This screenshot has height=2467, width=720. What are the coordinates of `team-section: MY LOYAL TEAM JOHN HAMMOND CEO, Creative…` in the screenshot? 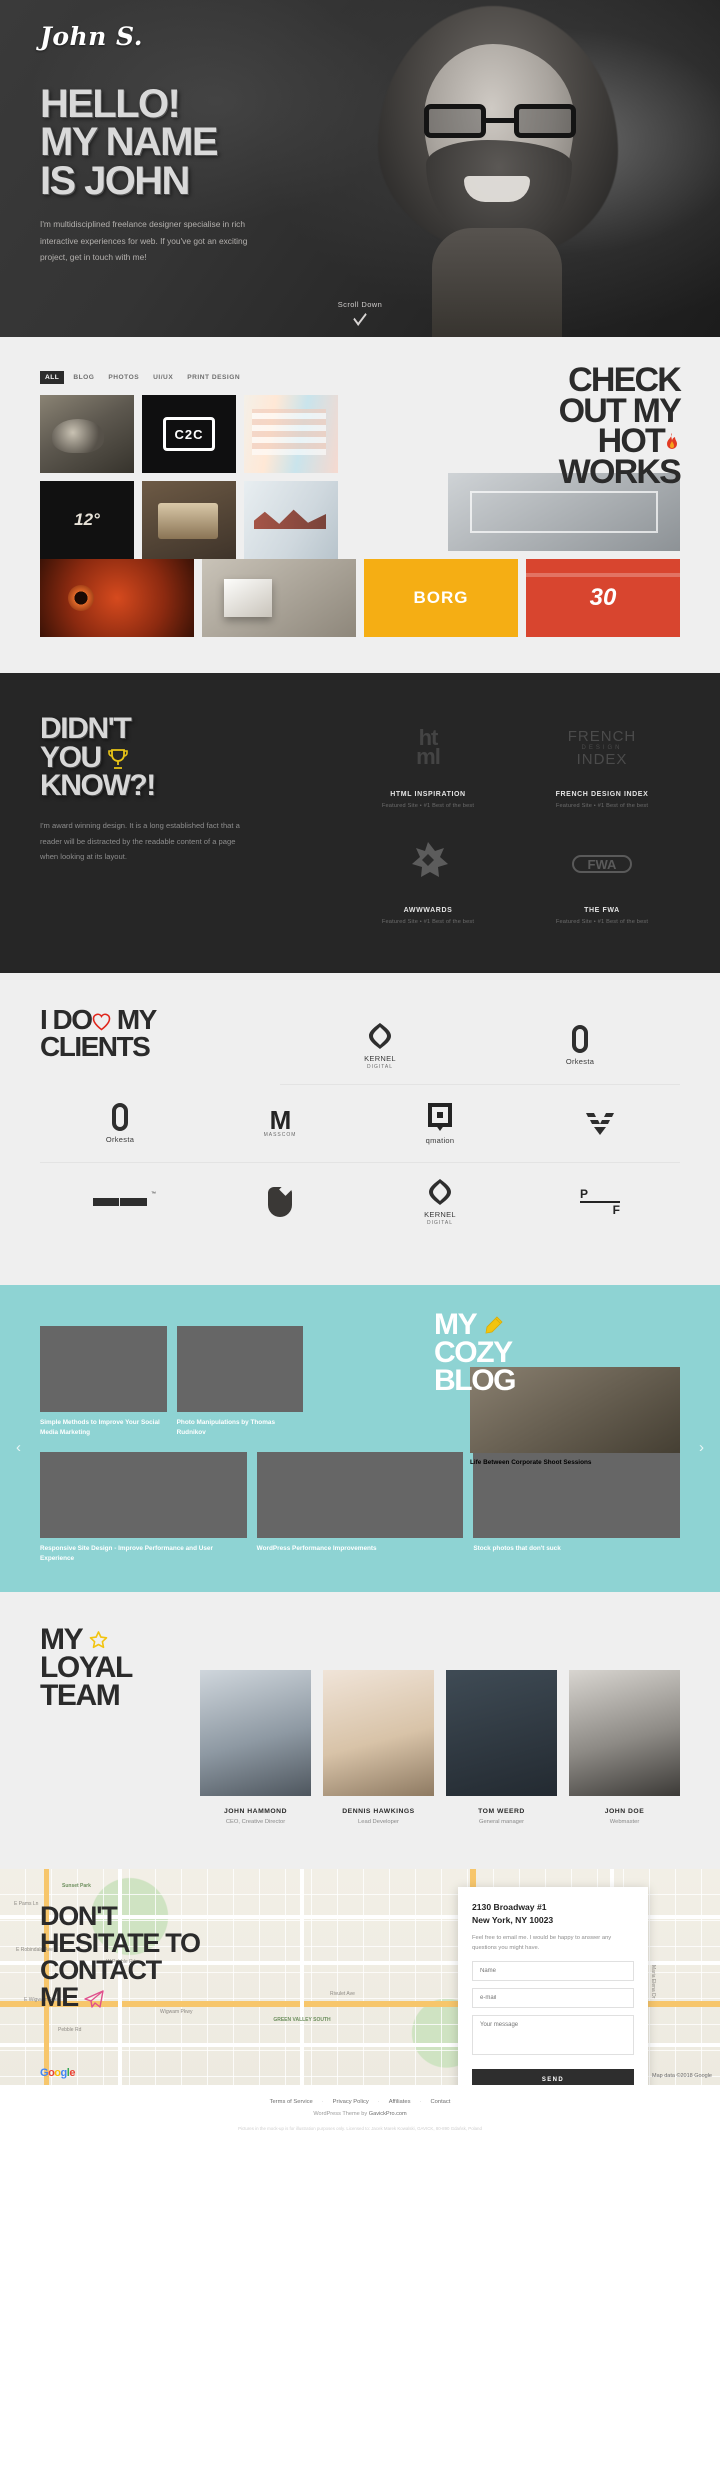 It's located at (360, 1730).